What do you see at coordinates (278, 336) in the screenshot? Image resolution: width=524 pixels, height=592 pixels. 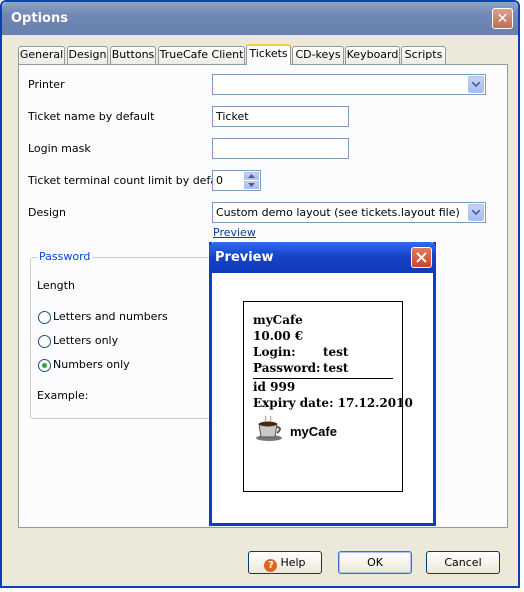 I see `ticket-price: 10.00 €` at bounding box center [278, 336].